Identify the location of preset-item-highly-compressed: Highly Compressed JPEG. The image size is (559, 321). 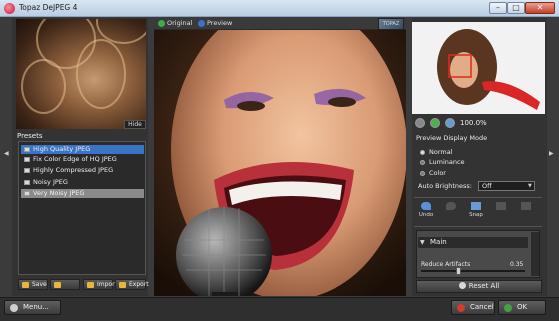
(82, 170).